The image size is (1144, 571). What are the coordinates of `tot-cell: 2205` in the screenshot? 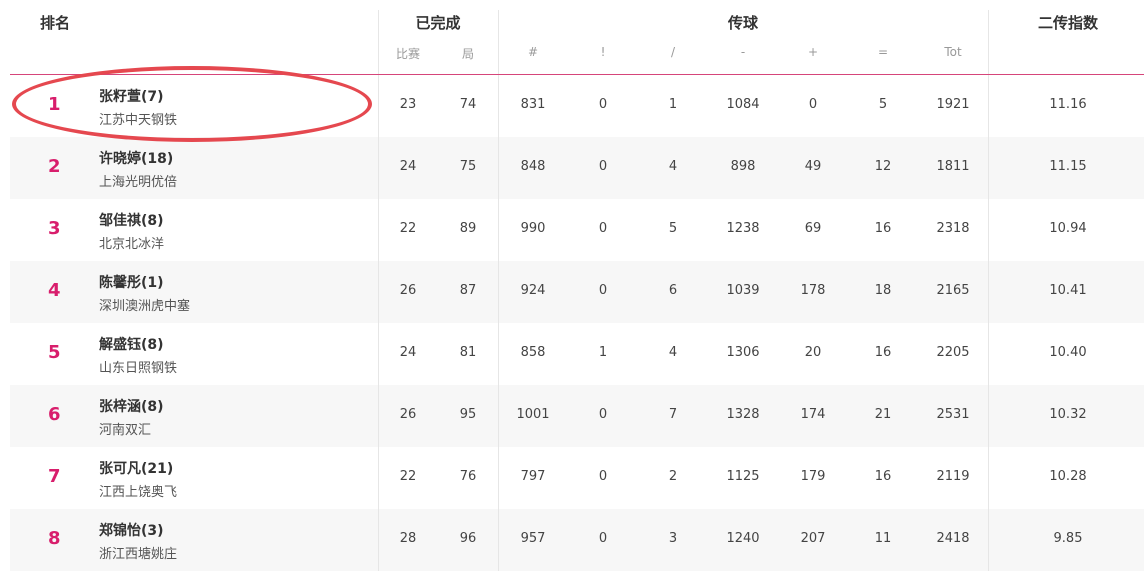 It's located at (953, 352).